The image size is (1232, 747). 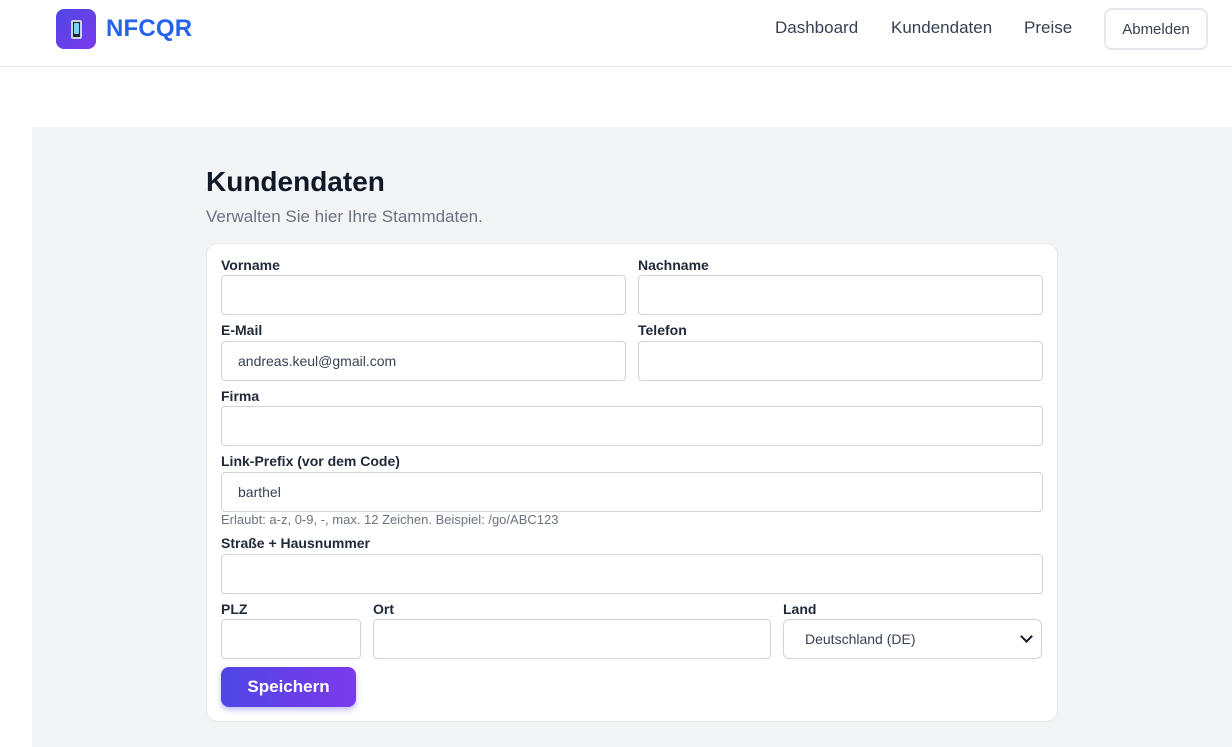 I want to click on page-subtitle: Verwalten Sie hier Ihre Stammdaten., so click(x=344, y=216).